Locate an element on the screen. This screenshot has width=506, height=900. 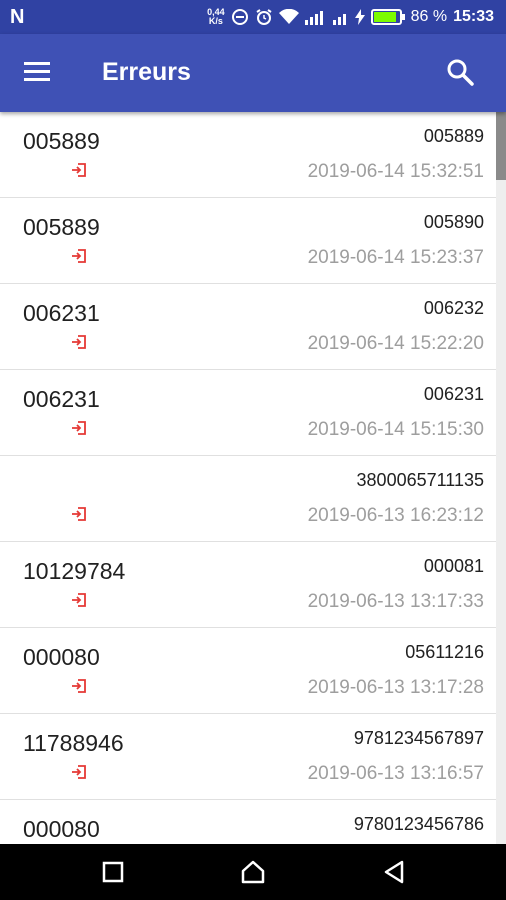
signal-strength-icon is located at coordinates (313, 18).